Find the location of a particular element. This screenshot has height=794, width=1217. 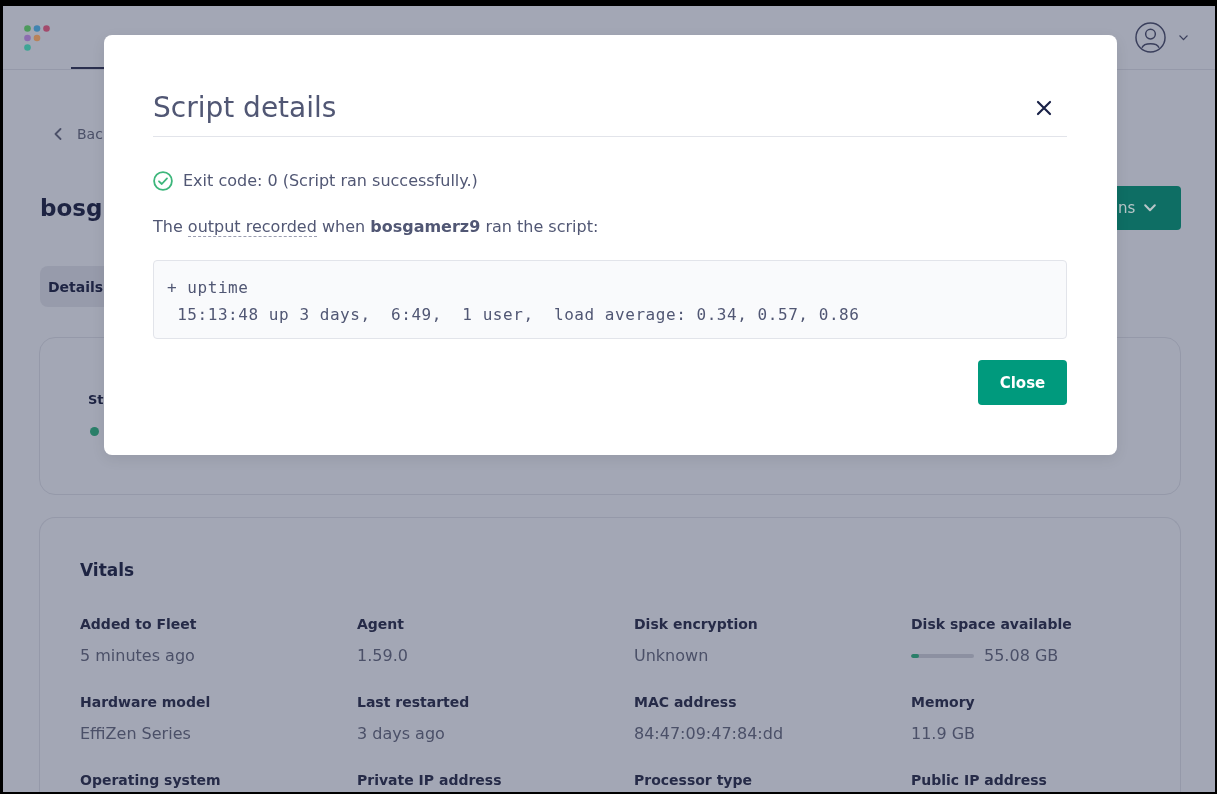

vital-label: Disk space available is located at coordinates (991, 624).